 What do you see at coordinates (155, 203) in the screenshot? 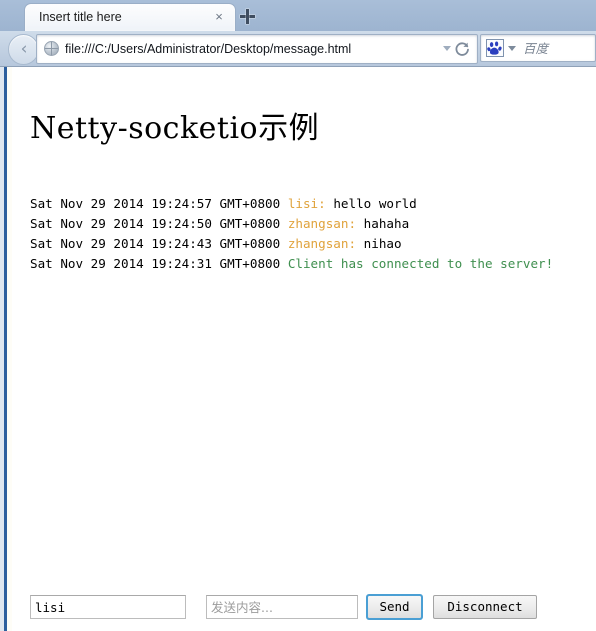
I see `log-timestamp: Sat Nov 29 2014 19:24:57 GMT+0800` at bounding box center [155, 203].